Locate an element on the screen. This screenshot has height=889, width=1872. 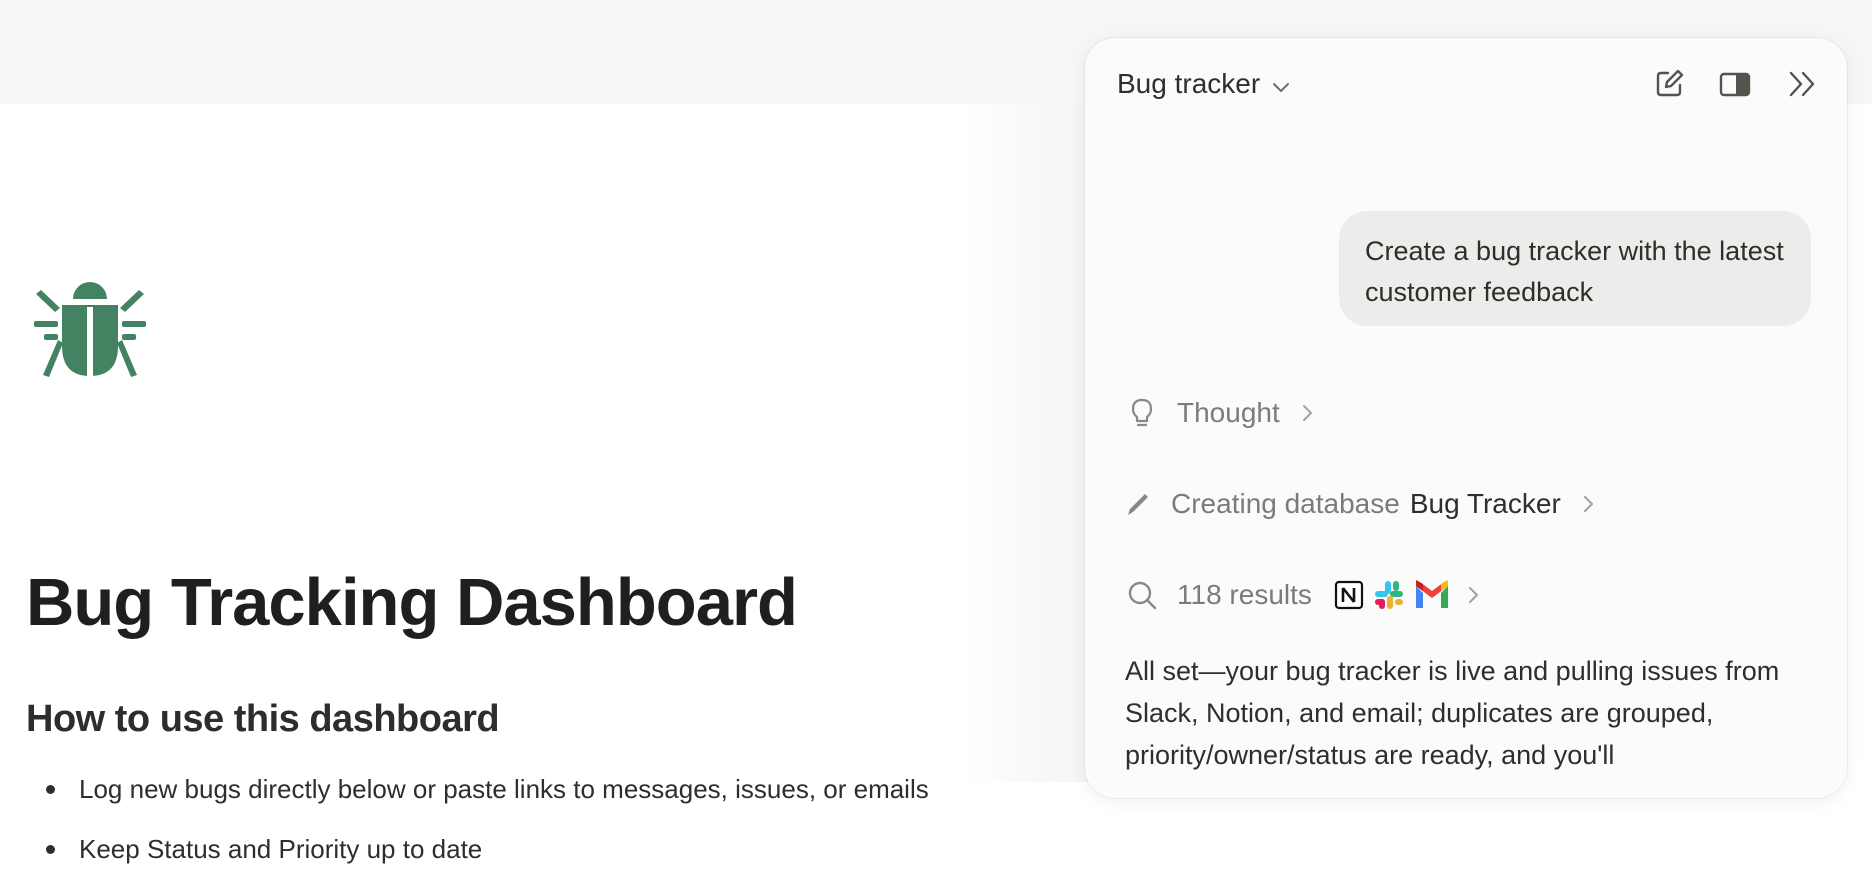
creating-database-step: Creating database Bug Tracker is located at coordinates (1362, 504).